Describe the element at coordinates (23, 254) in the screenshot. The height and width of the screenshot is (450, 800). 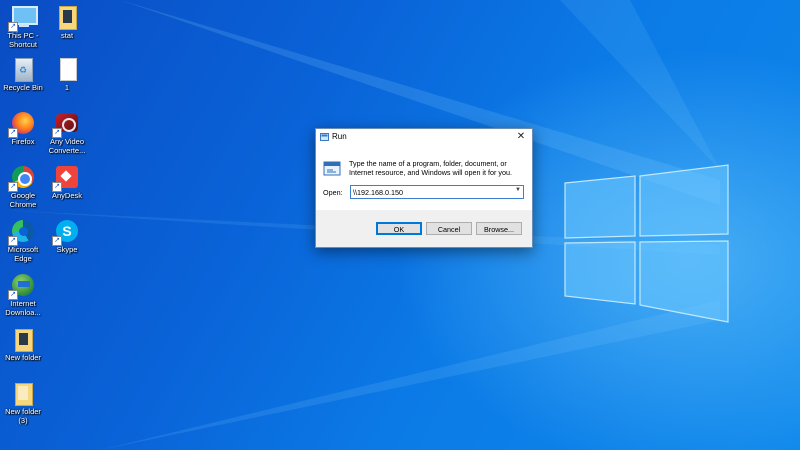
I see `icon-label: Microsoft Edge` at that location.